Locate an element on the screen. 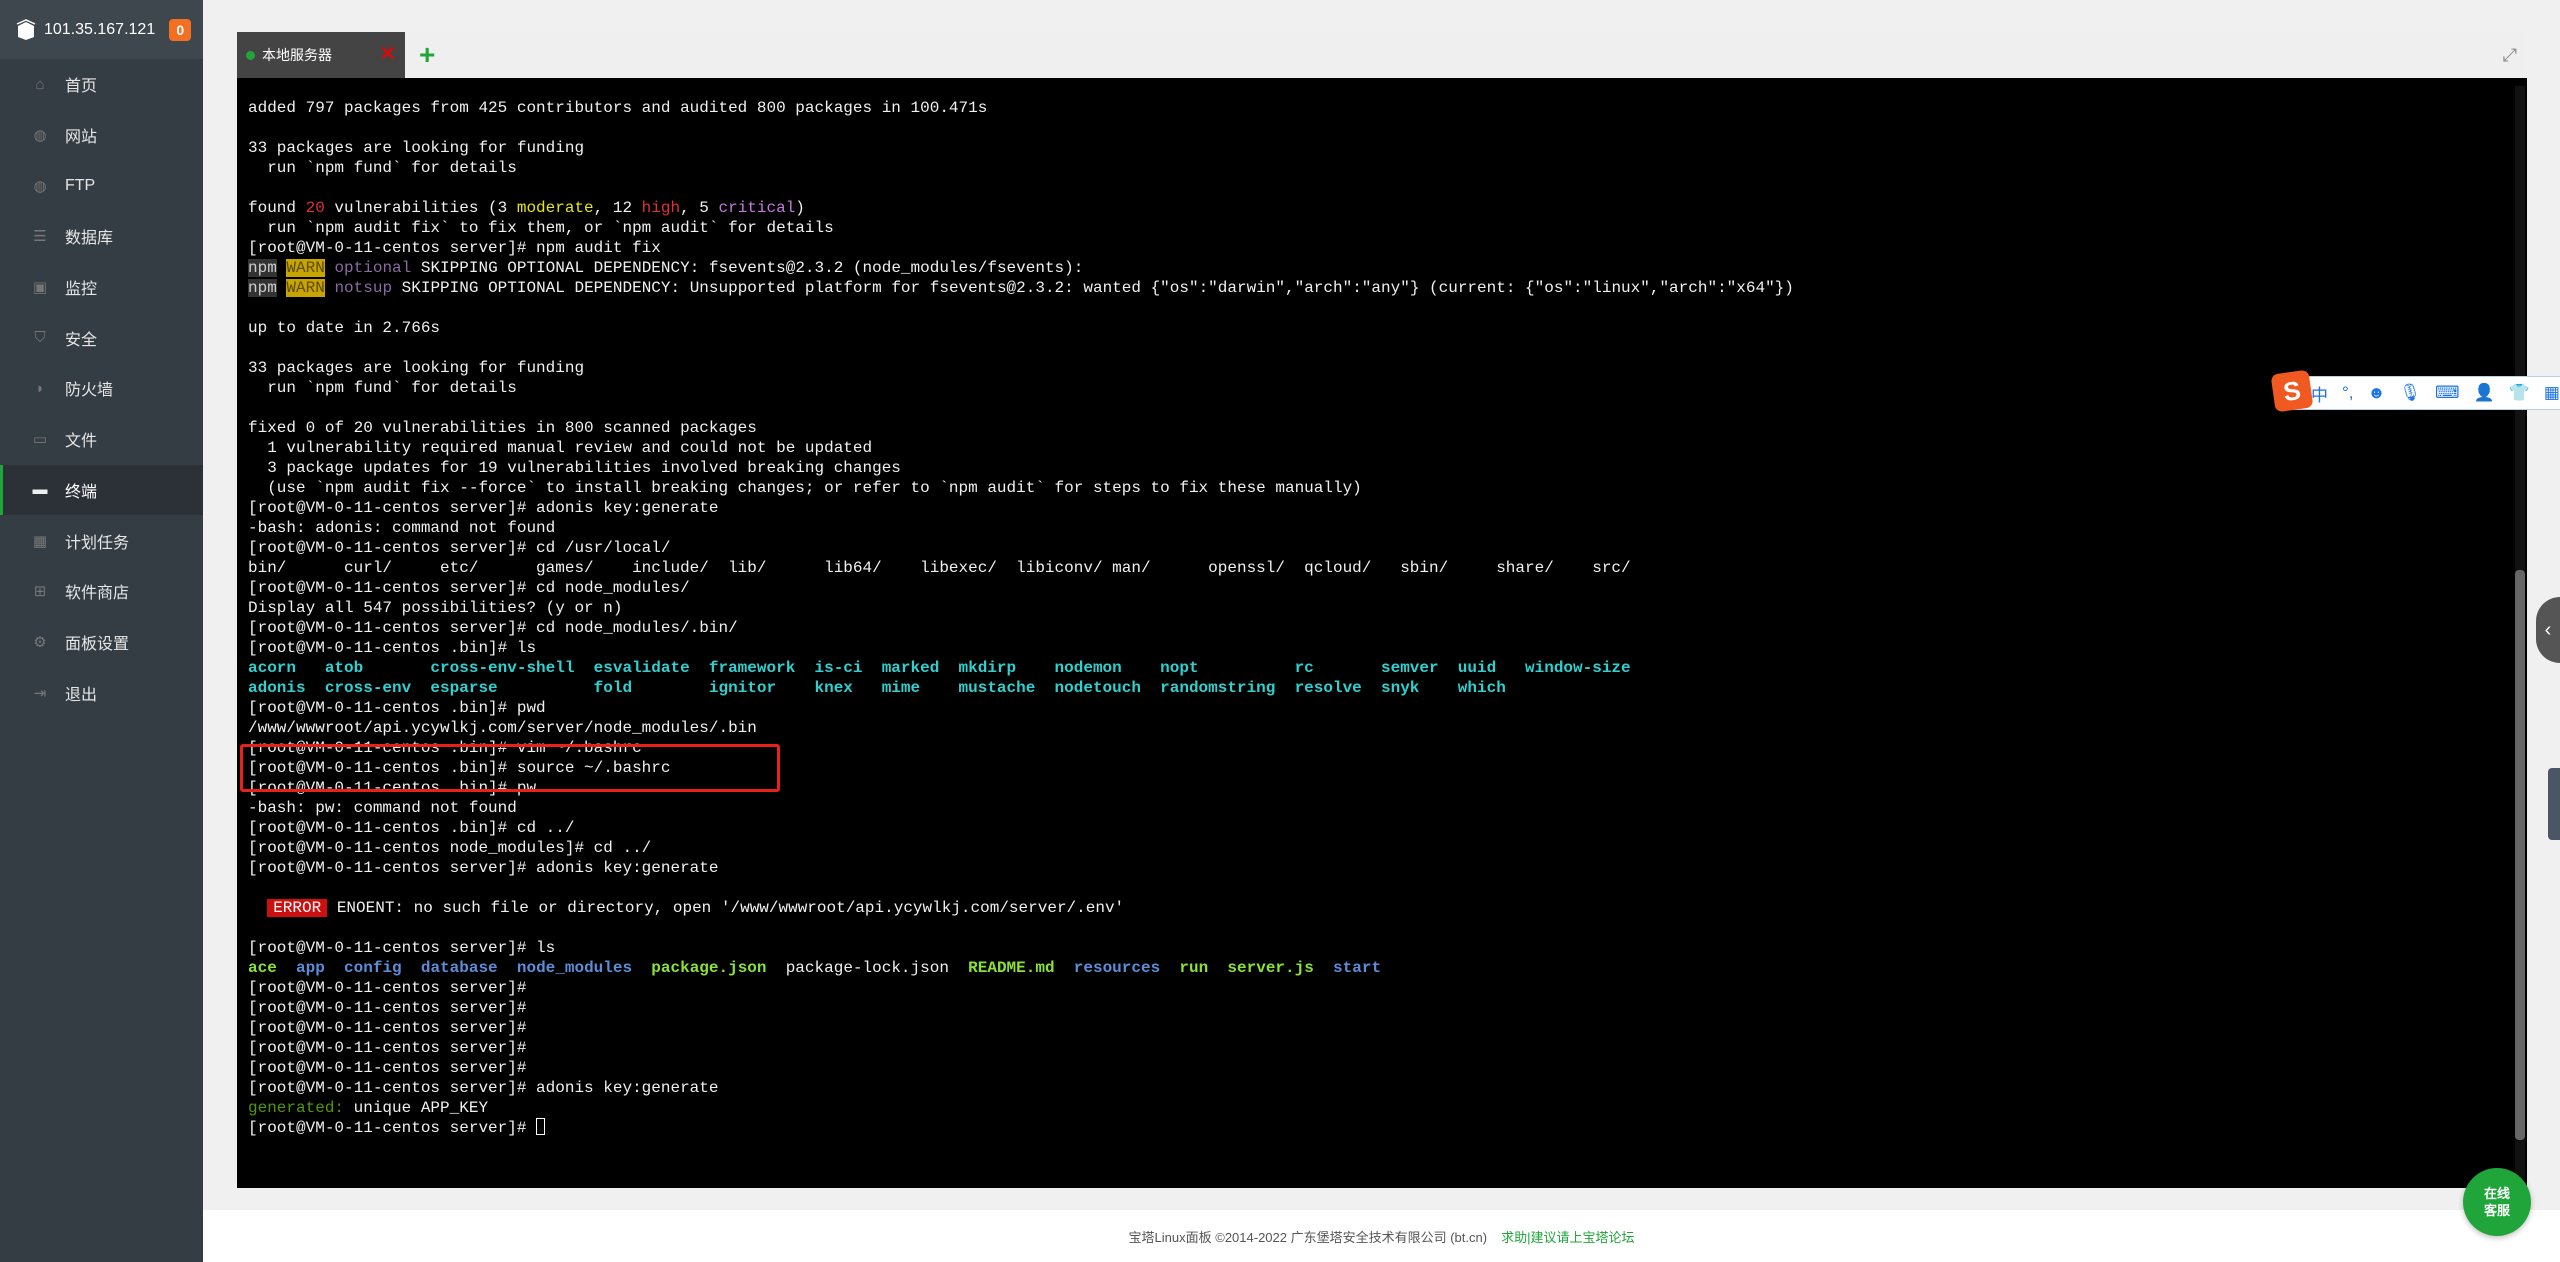 The height and width of the screenshot is (1262, 2560). sidebar-item-11: ⚙ 面板设置 is located at coordinates (101, 642).